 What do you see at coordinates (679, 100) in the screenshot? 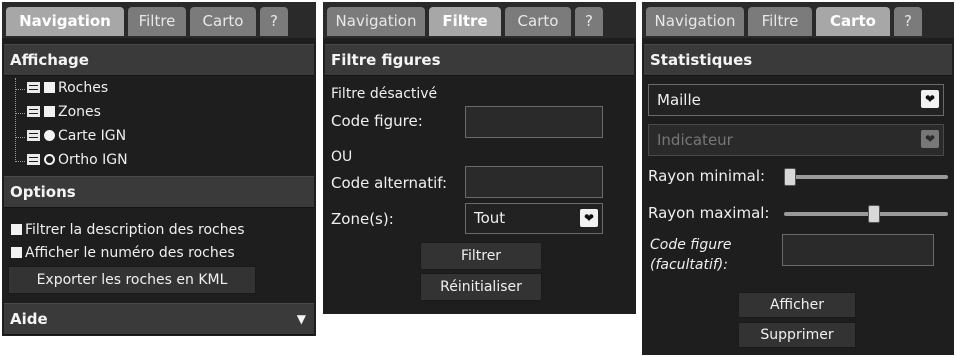
I see `maille-value: Maille` at bounding box center [679, 100].